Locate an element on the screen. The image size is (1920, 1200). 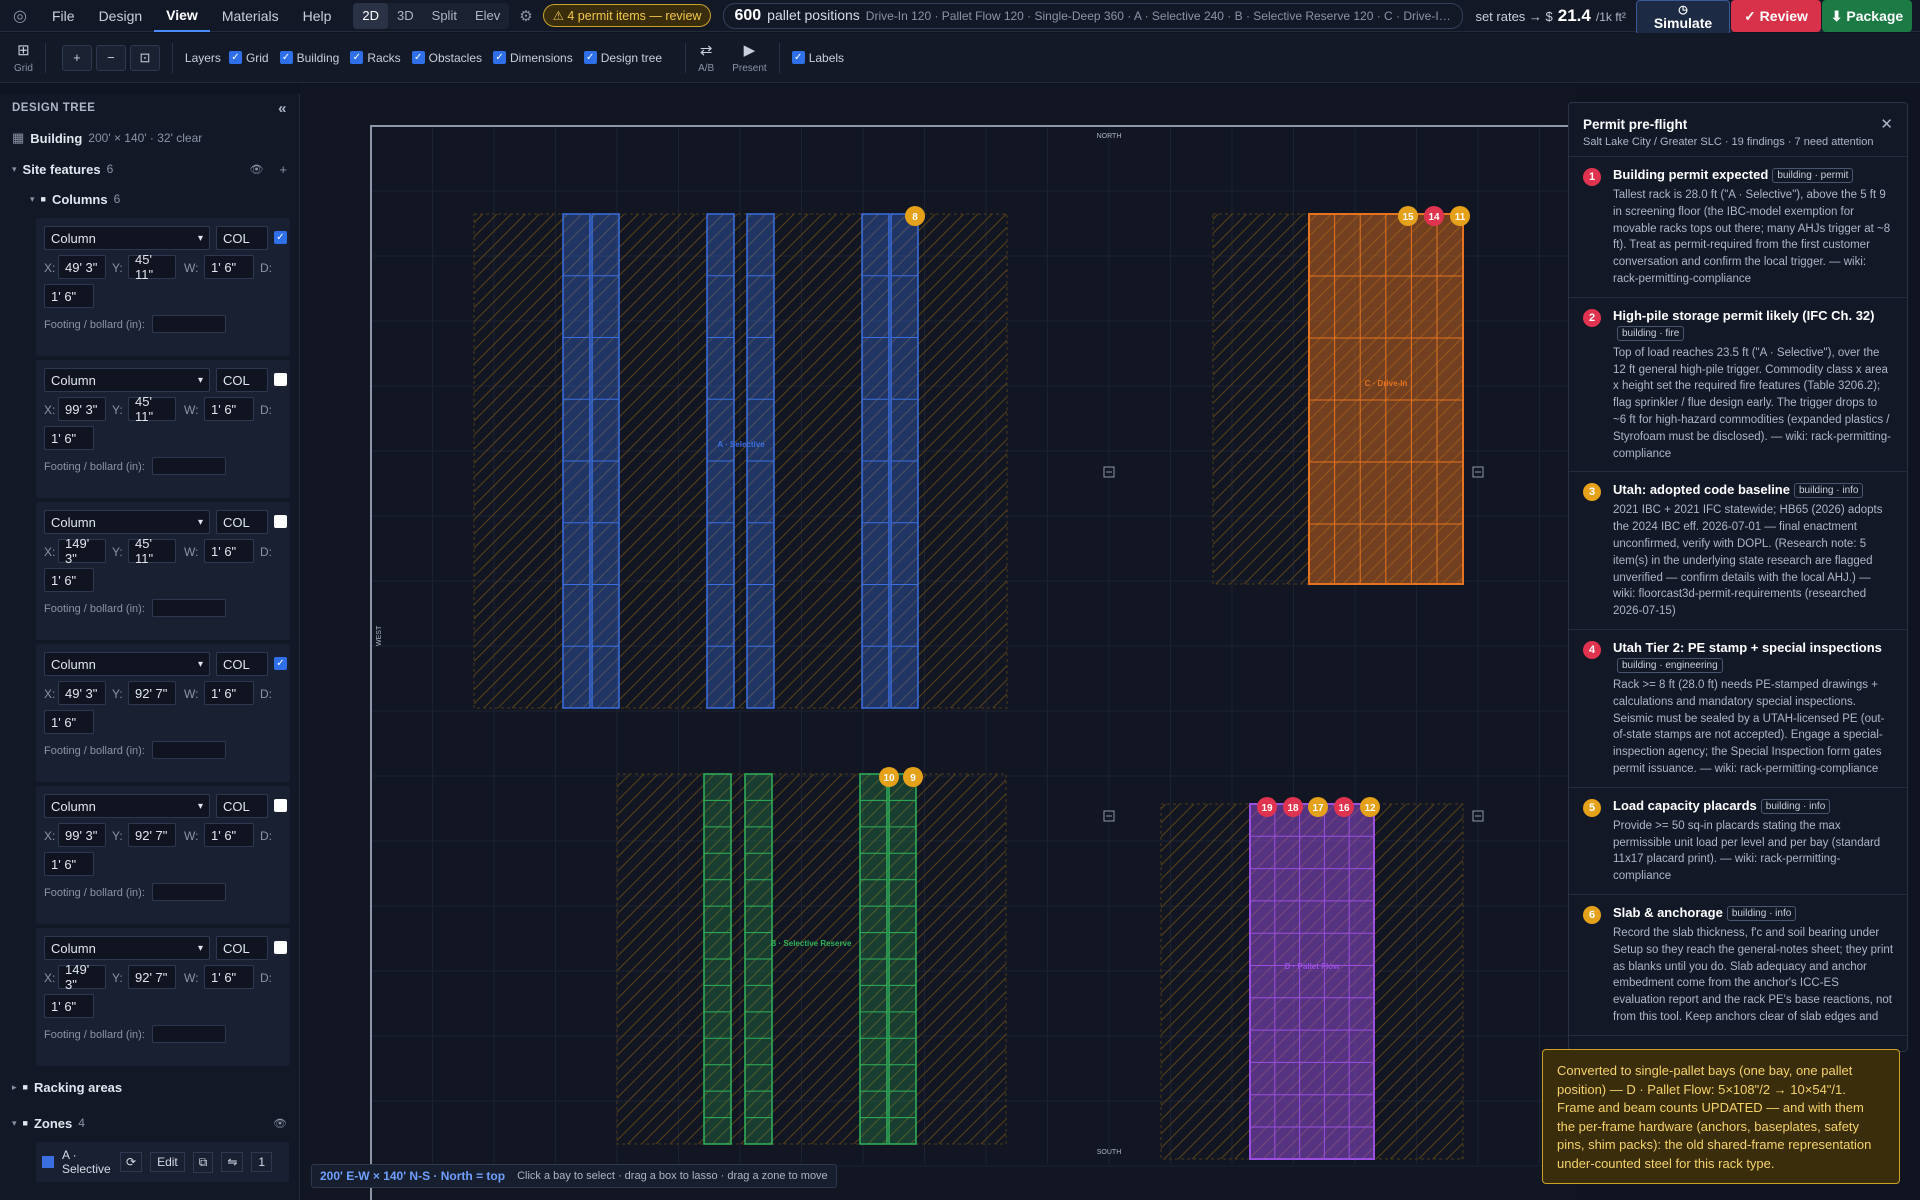
add-icon: + is located at coordinates (283, 169).